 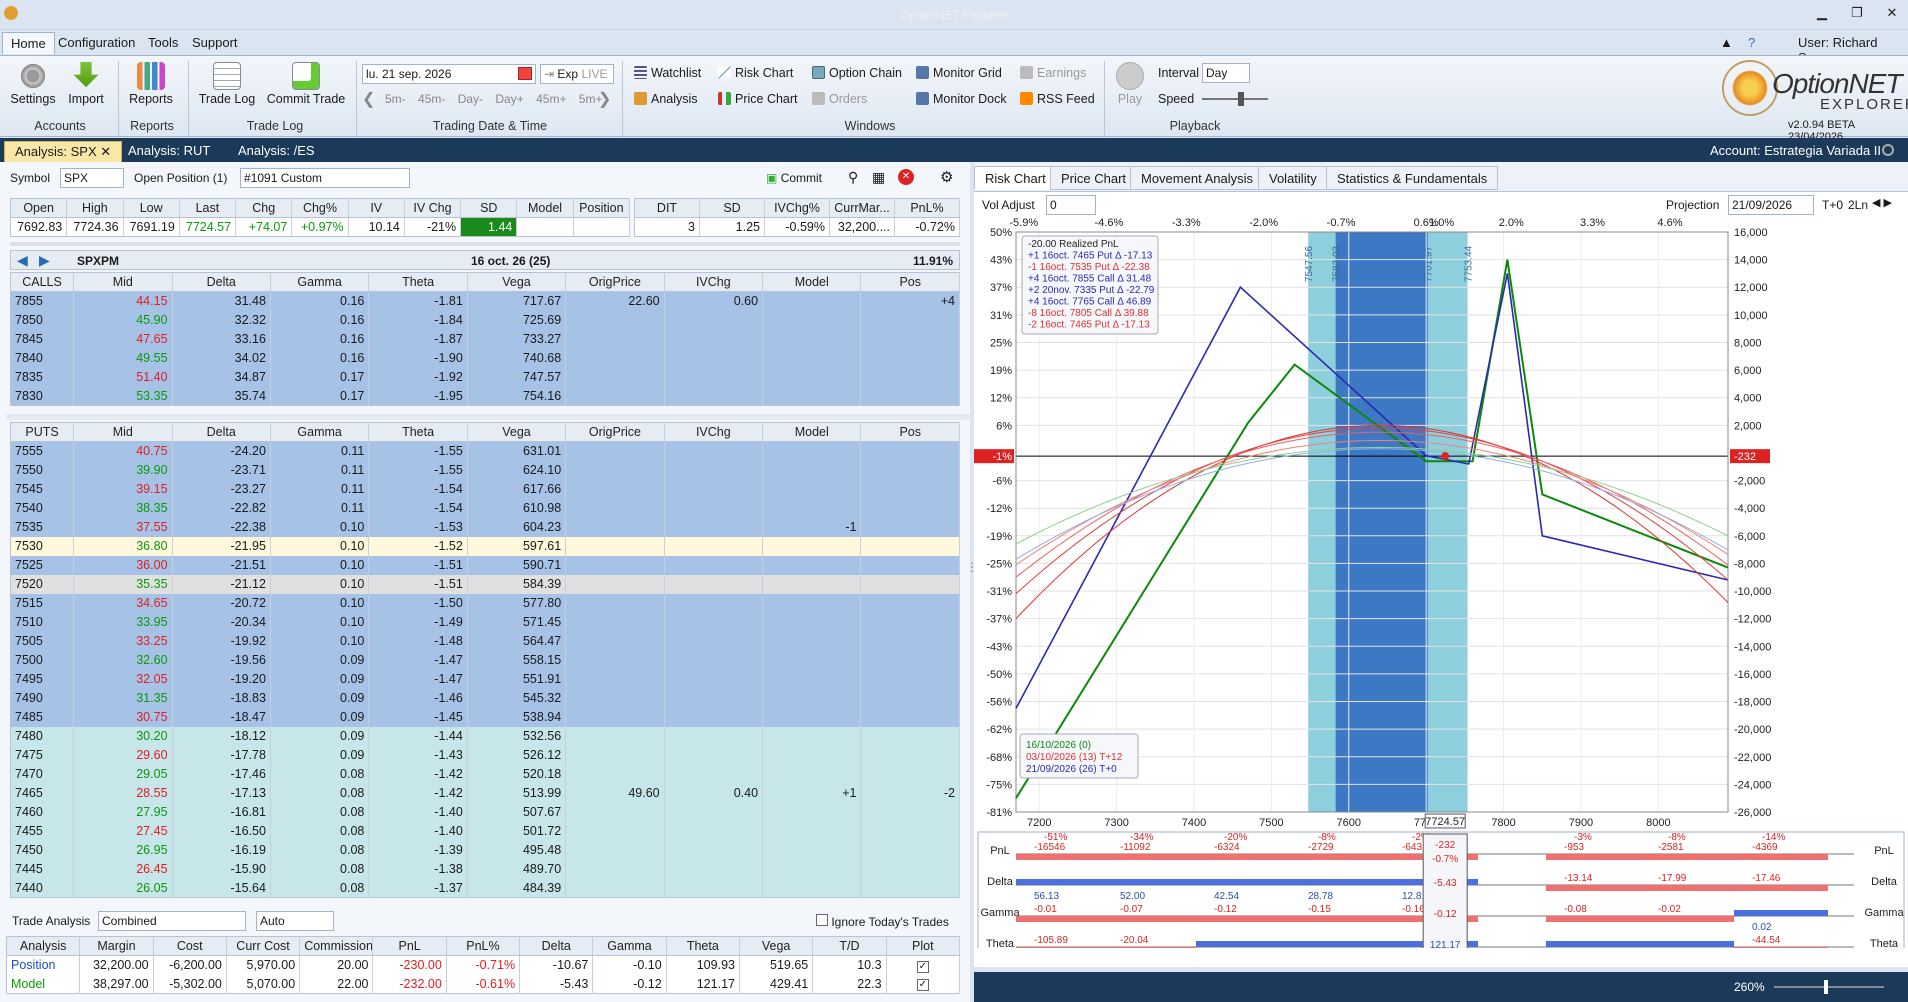 I want to click on commit-trade-button: Commit Trade, so click(x=306, y=84).